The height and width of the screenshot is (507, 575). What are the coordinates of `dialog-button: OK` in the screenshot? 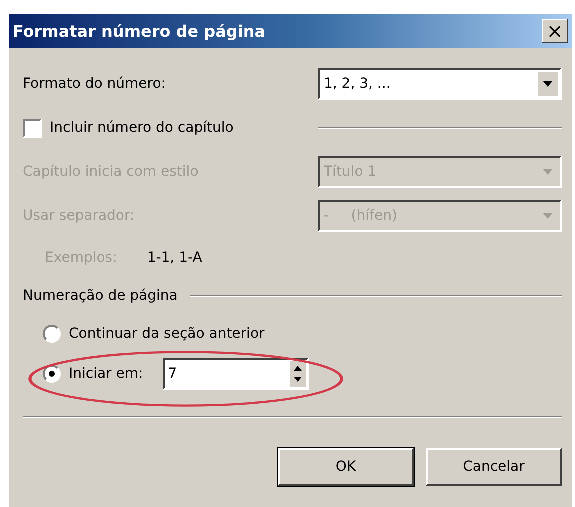 It's located at (346, 467).